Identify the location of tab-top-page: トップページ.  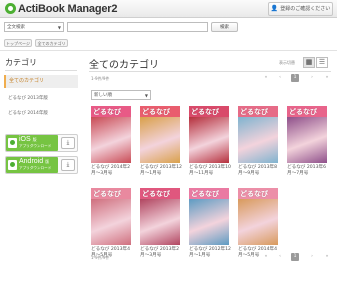
(18, 43).